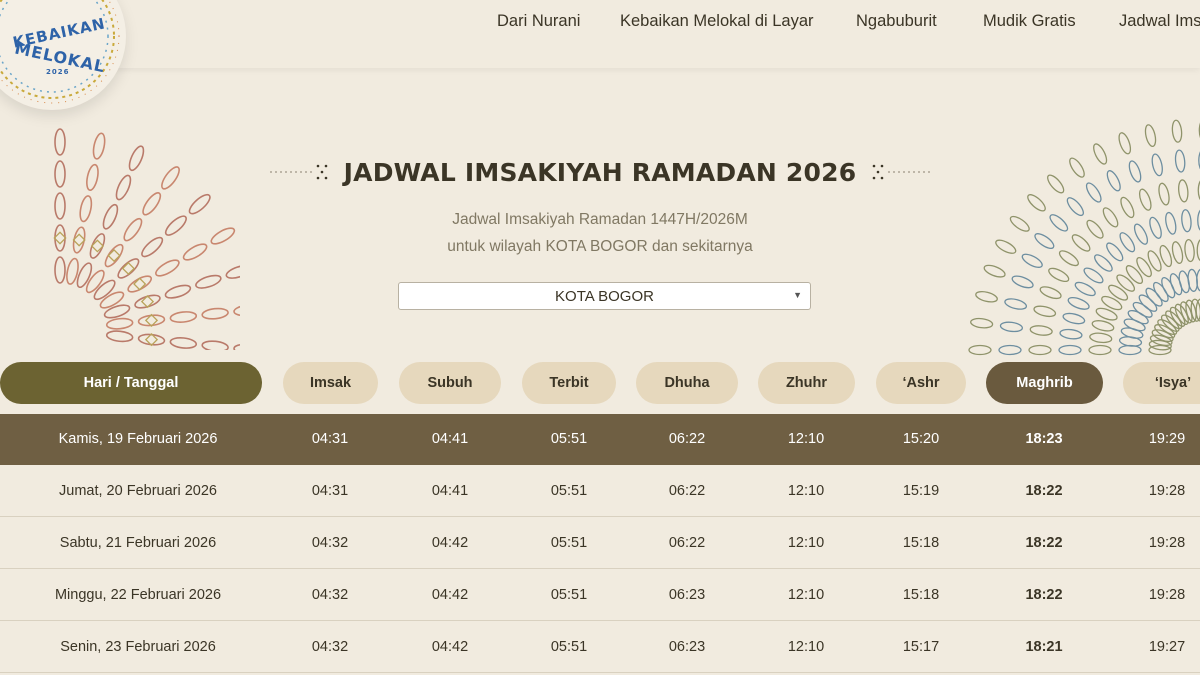 Image resolution: width=1200 pixels, height=675 pixels. What do you see at coordinates (1044, 647) in the screenshot?
I see `cell-maghrib: 18:21` at bounding box center [1044, 647].